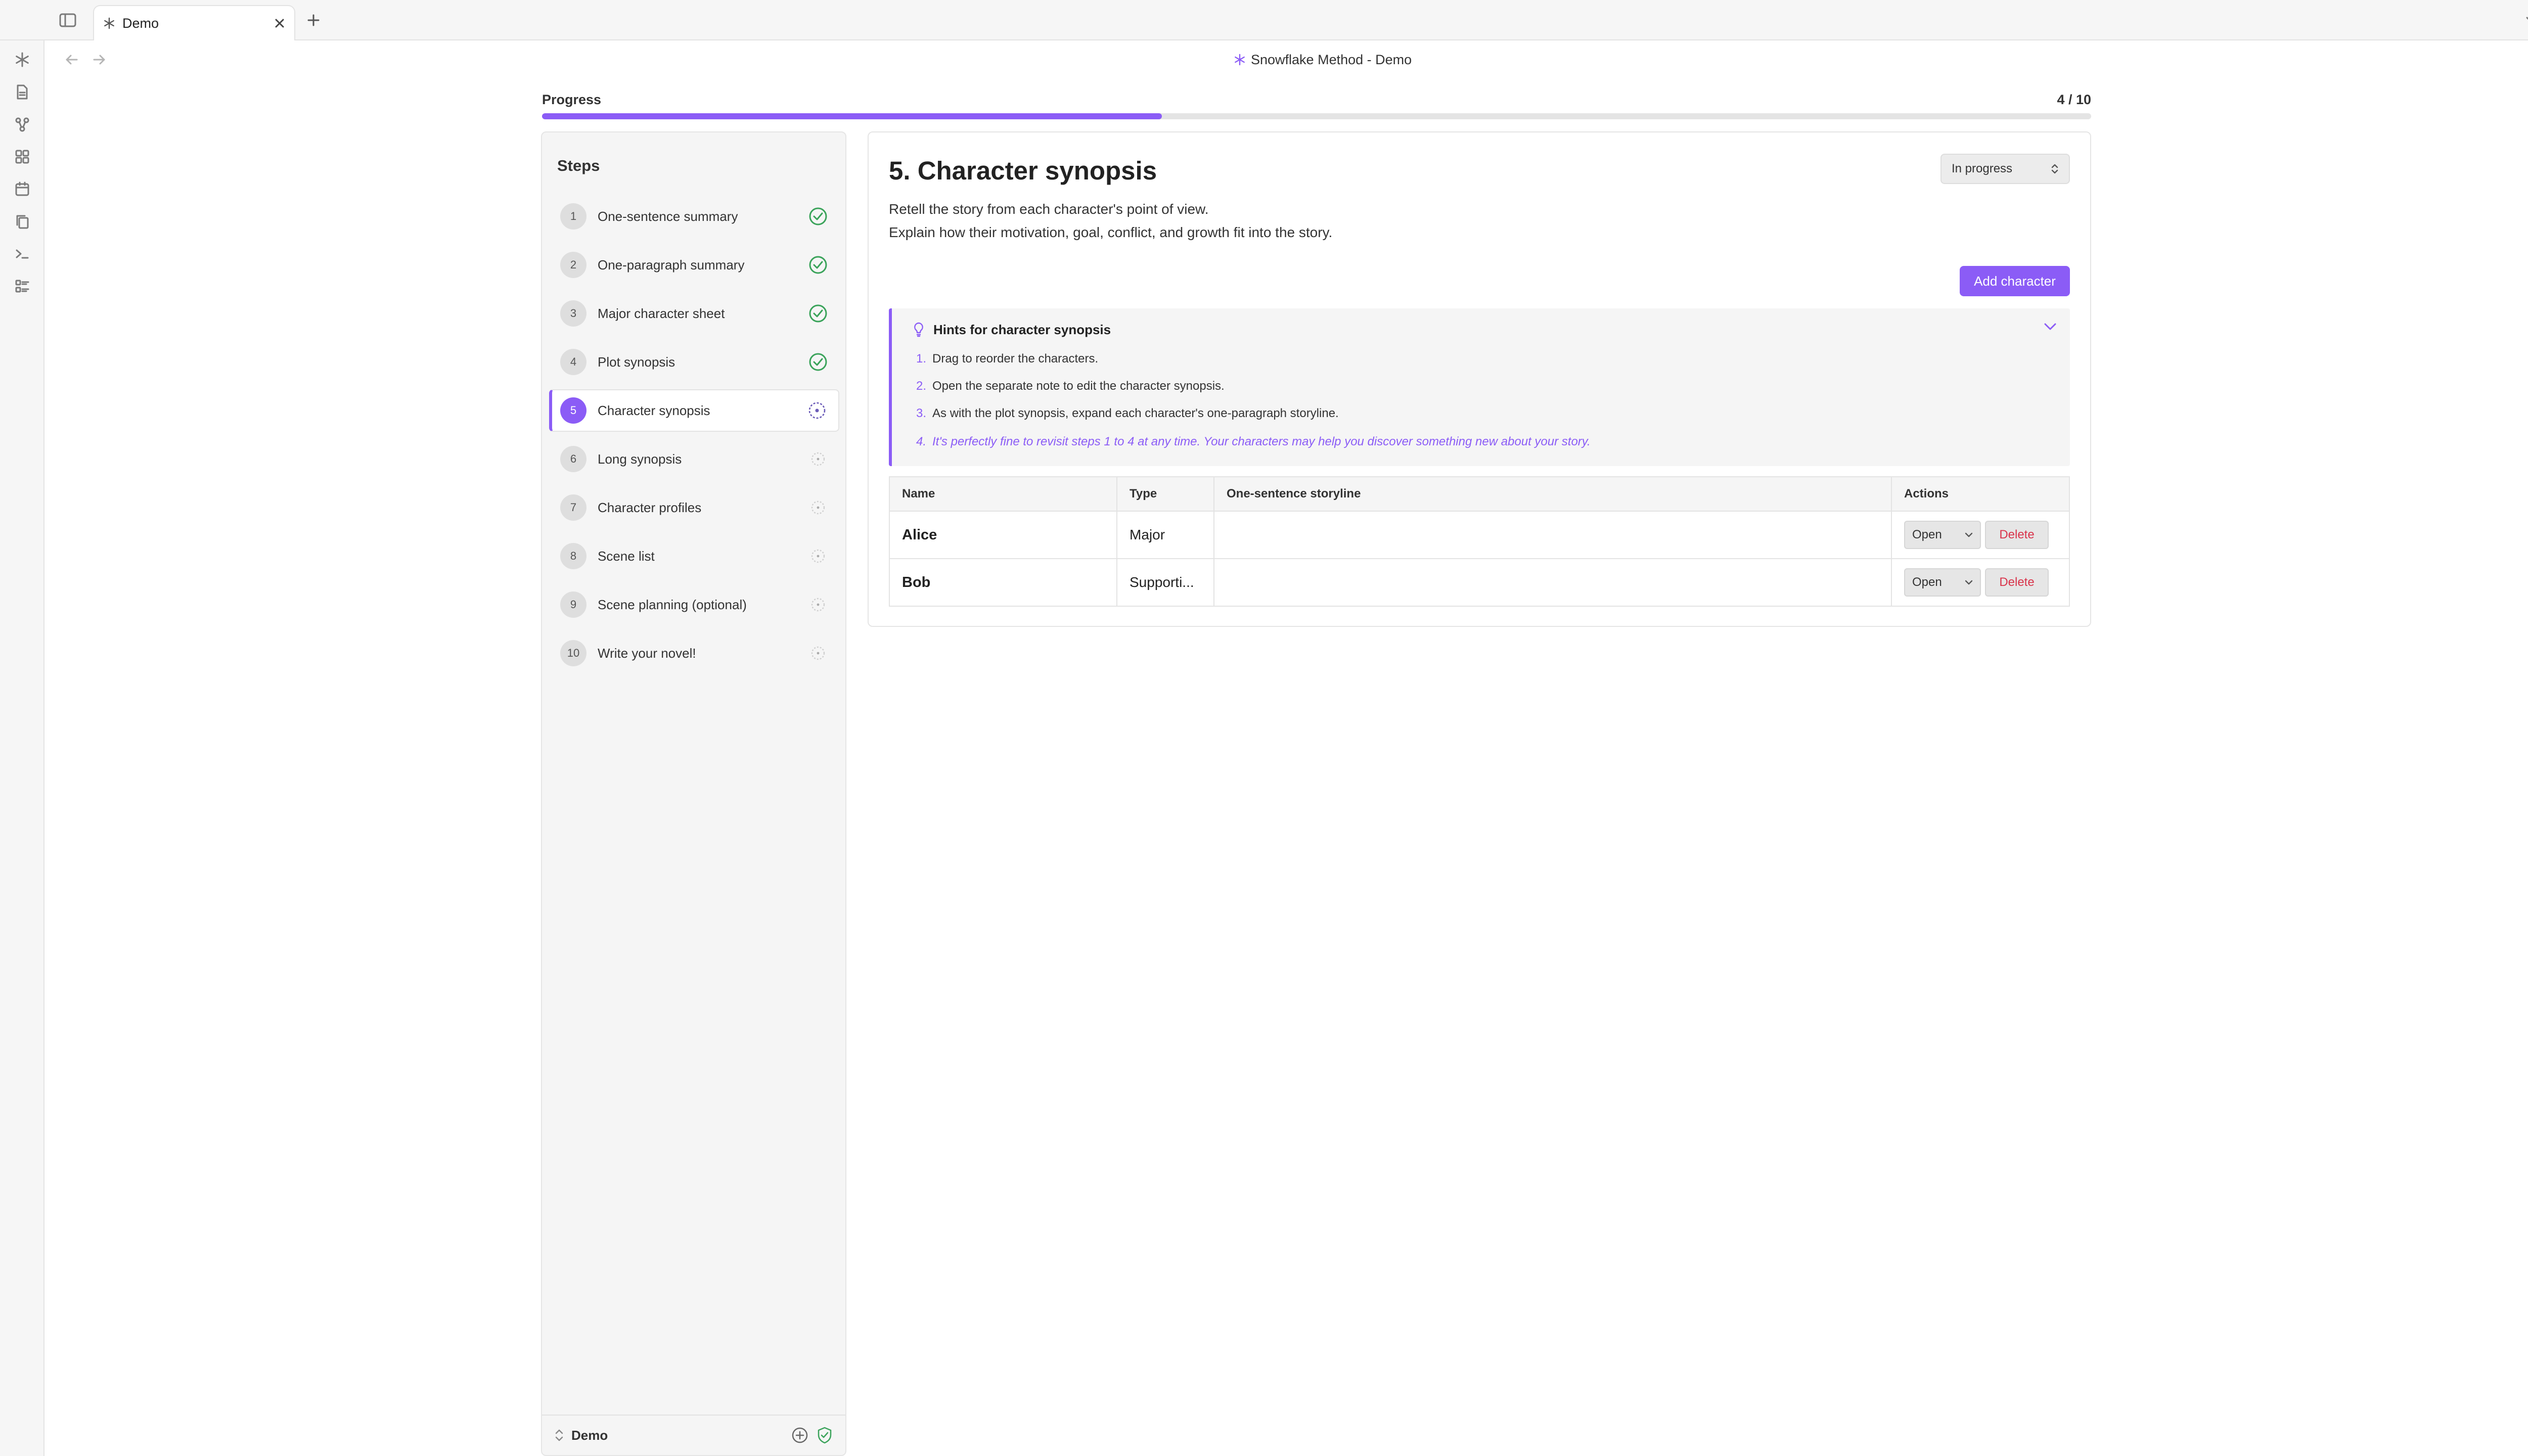 The height and width of the screenshot is (1456, 2528). What do you see at coordinates (99, 60) in the screenshot?
I see `forward-arrow-icon` at bounding box center [99, 60].